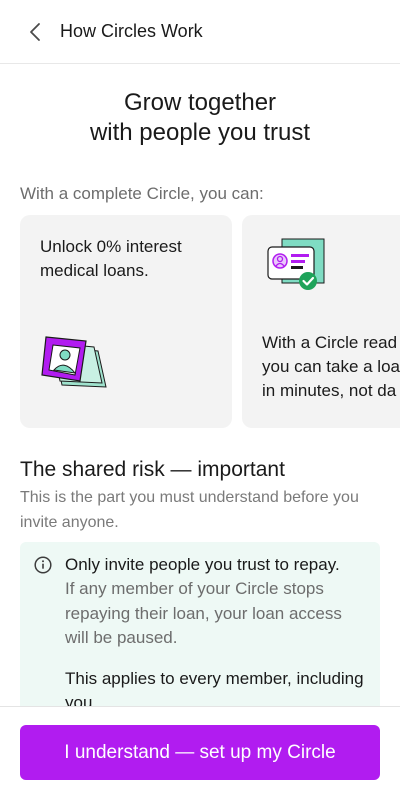 This screenshot has width=400, height=800. Describe the element at coordinates (94, 270) in the screenshot. I see `benefit-card-line: medical loans.` at that location.